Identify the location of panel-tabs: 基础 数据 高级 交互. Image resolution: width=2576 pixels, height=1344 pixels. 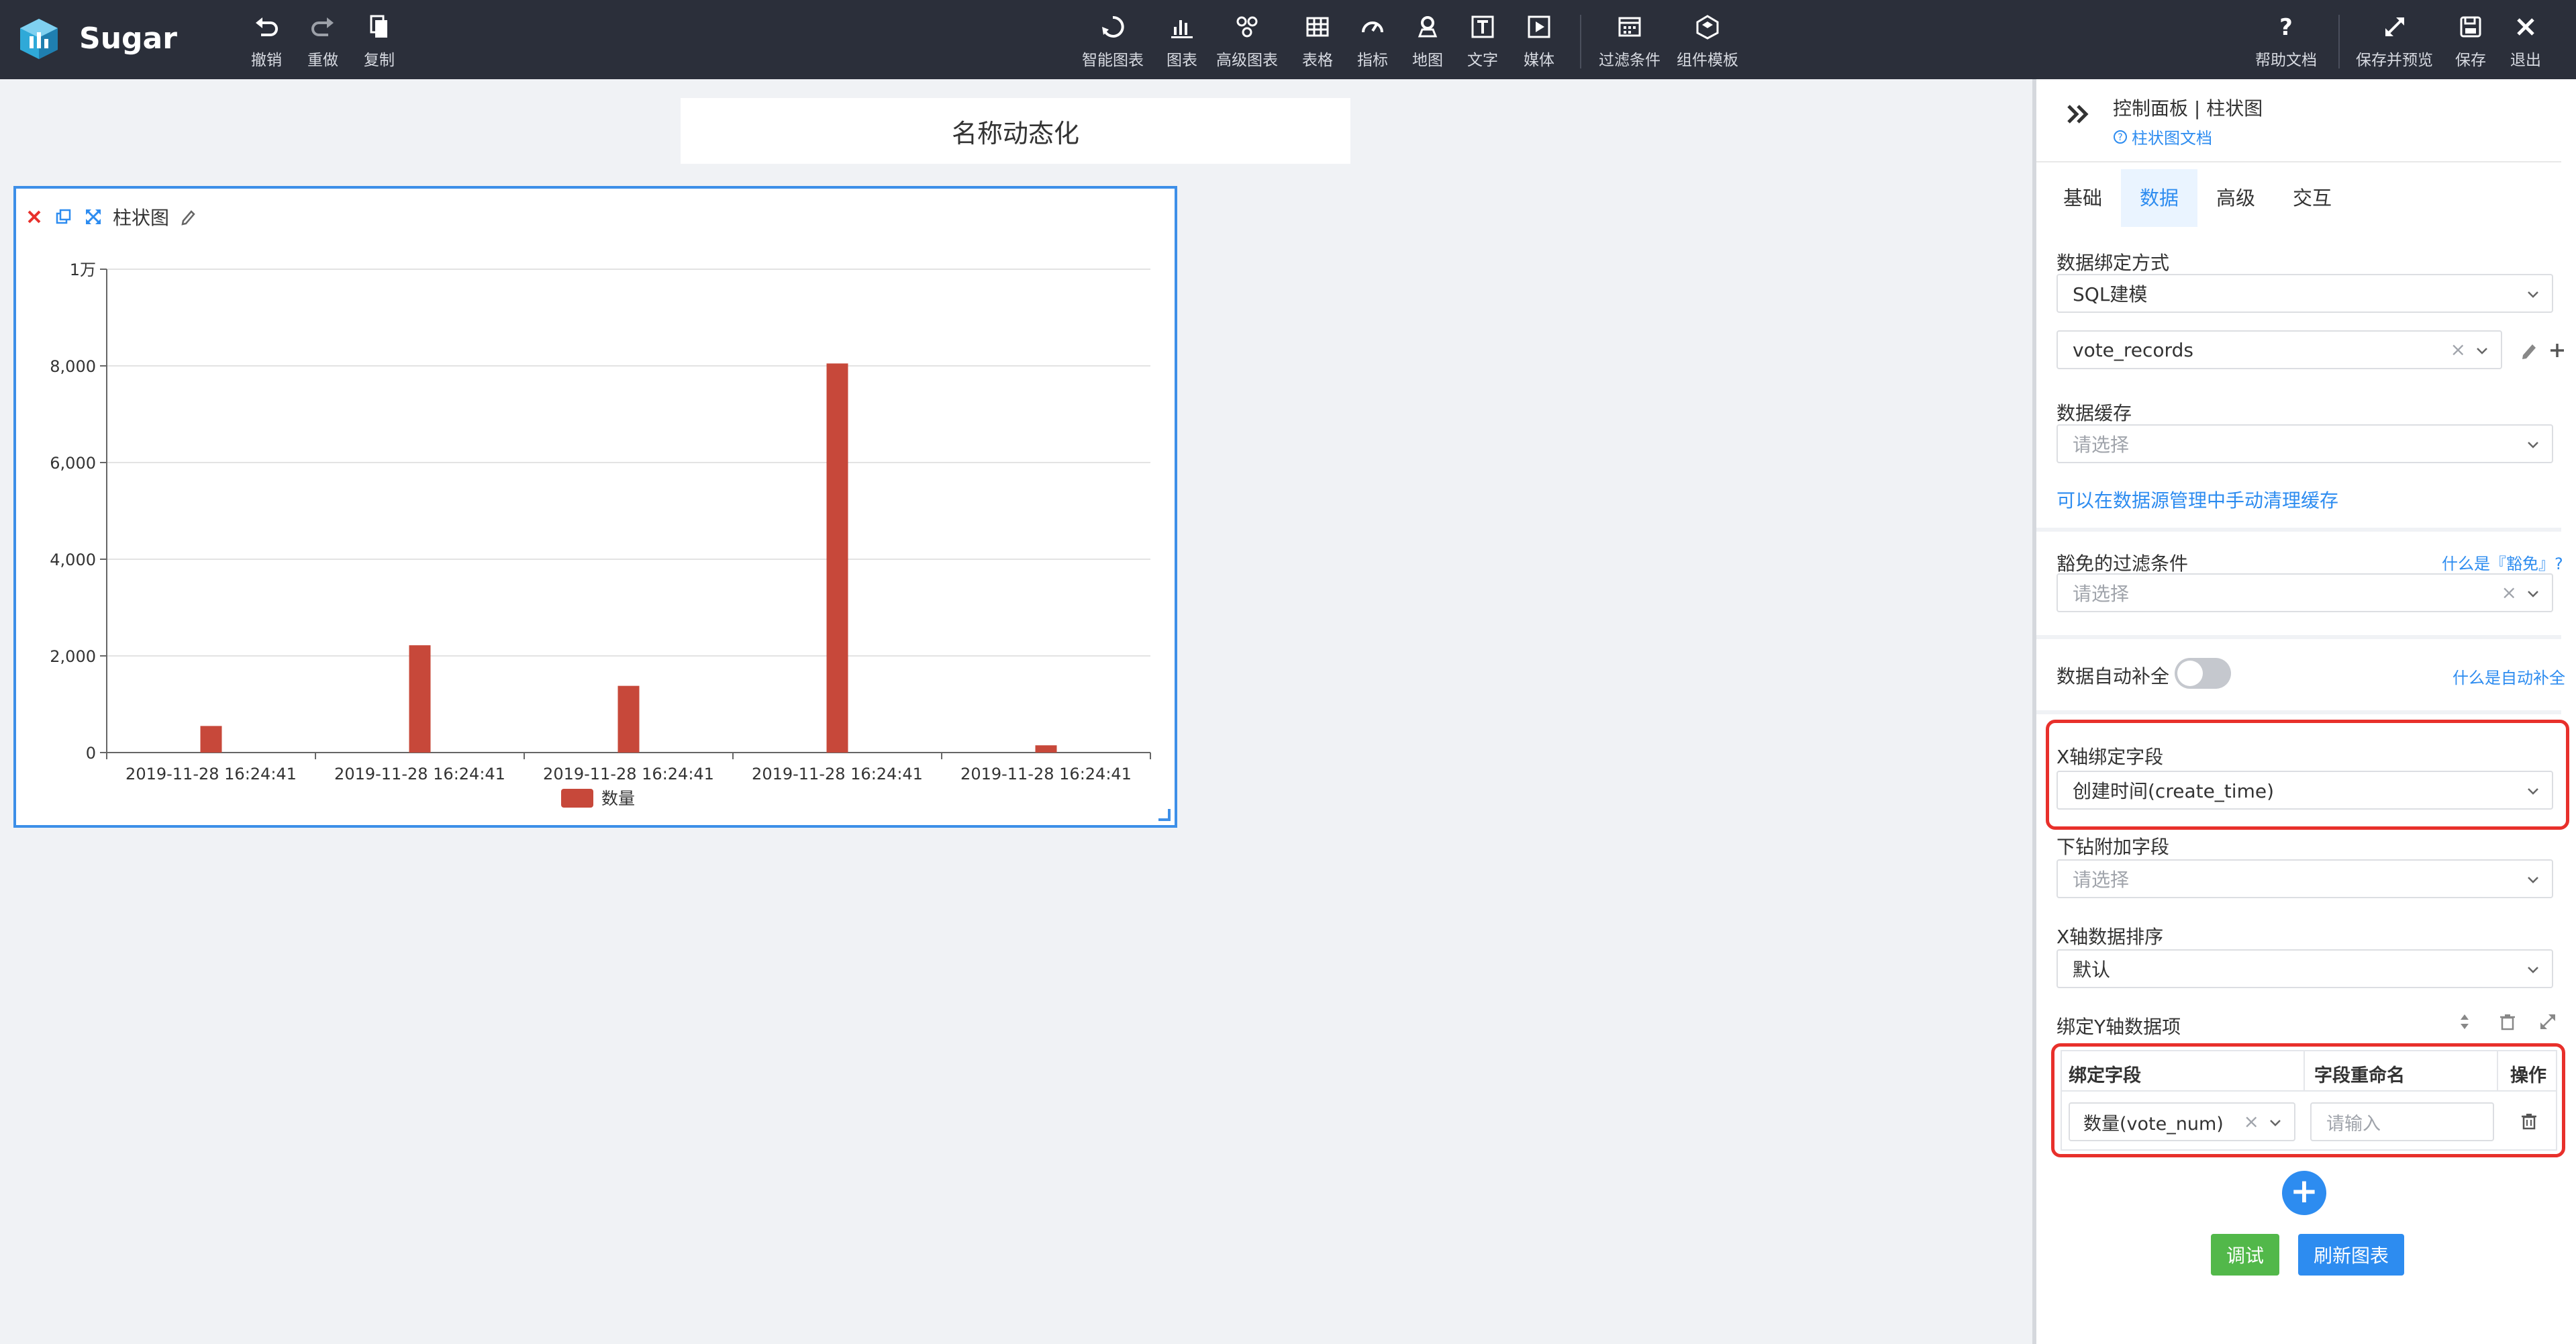
(2298, 198).